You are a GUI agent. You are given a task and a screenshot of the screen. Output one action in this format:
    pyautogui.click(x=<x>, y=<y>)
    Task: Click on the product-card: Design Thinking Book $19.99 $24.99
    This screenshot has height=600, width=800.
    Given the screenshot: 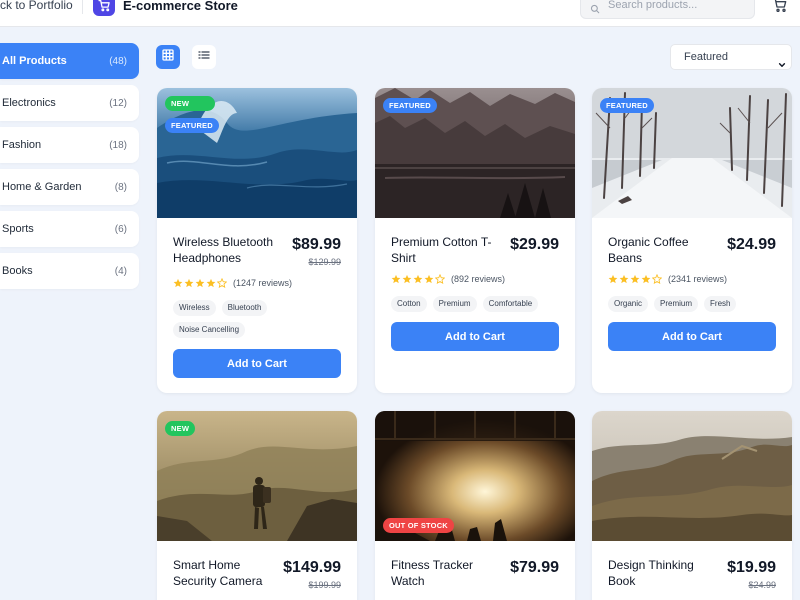 What is the action you would take?
    pyautogui.click(x=692, y=505)
    